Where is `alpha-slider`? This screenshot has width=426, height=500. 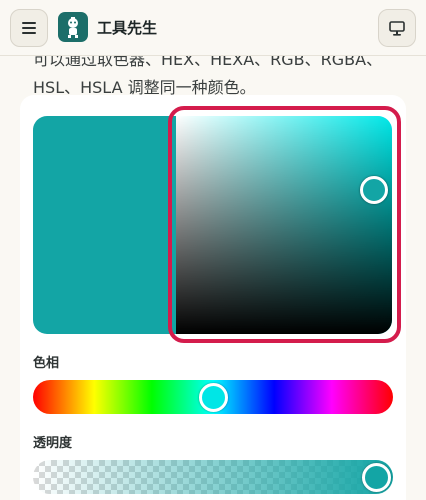 alpha-slider is located at coordinates (213, 477).